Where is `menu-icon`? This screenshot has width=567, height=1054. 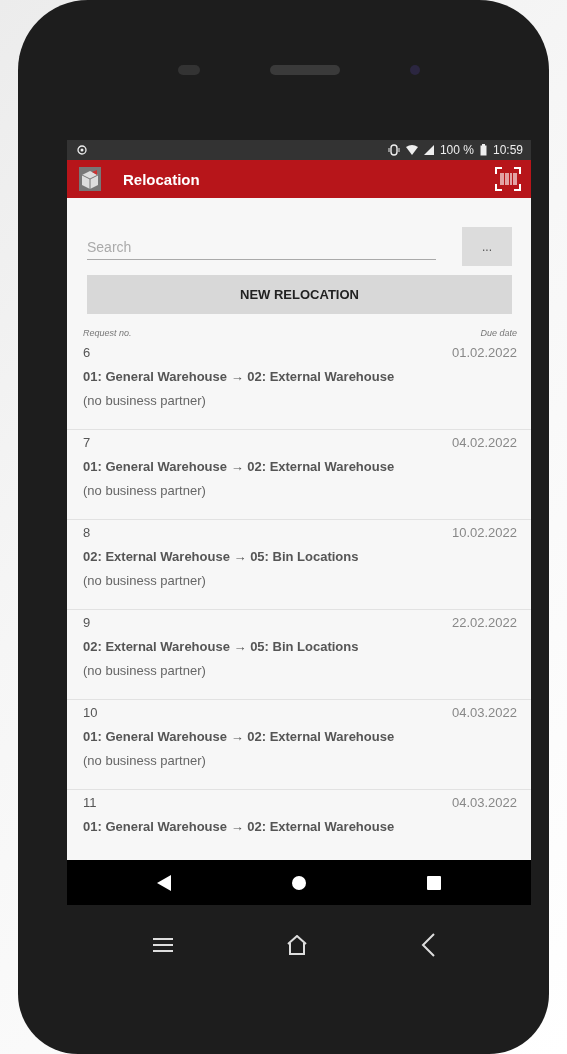 menu-icon is located at coordinates (163, 944).